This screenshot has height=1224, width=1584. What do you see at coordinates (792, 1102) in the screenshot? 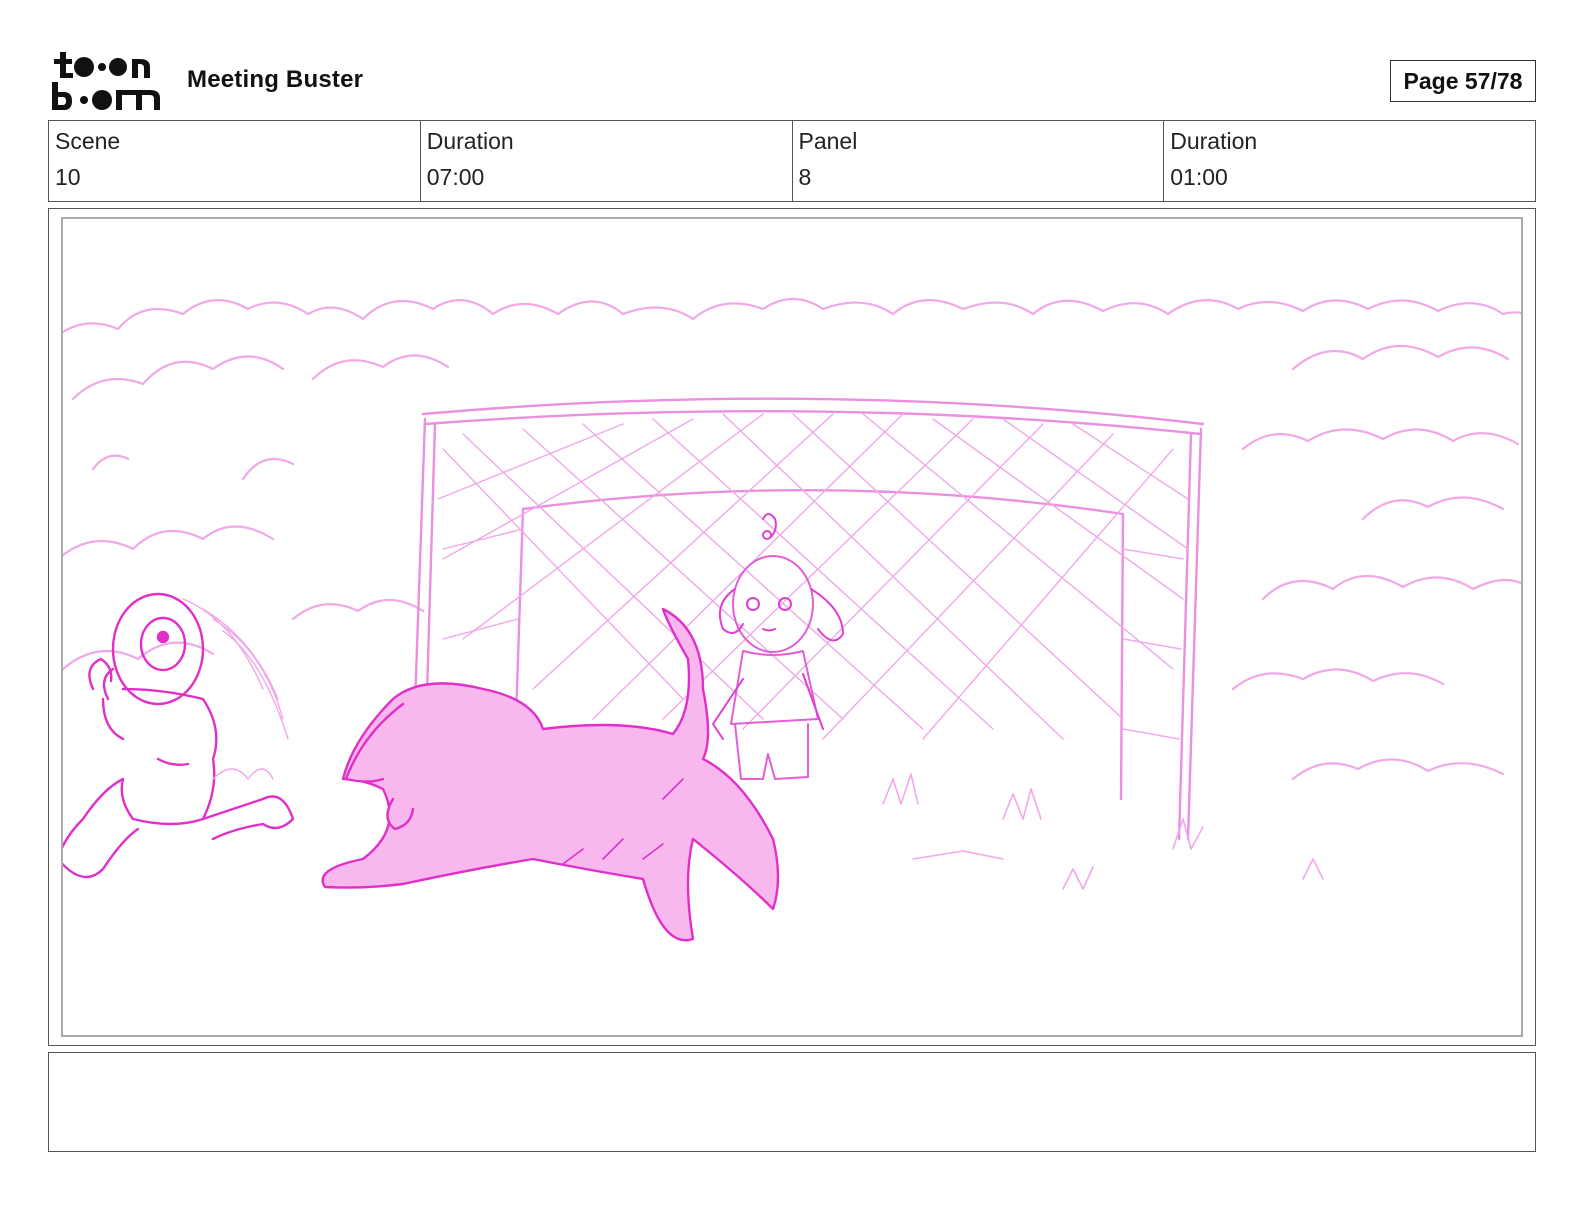
I see `panel-notes-box` at bounding box center [792, 1102].